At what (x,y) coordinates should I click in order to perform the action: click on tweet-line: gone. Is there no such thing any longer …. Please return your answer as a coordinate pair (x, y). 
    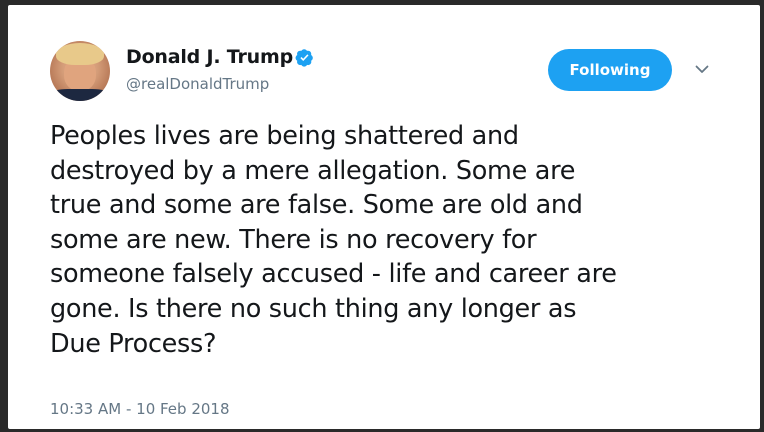
    Looking at the image, I should click on (313, 308).